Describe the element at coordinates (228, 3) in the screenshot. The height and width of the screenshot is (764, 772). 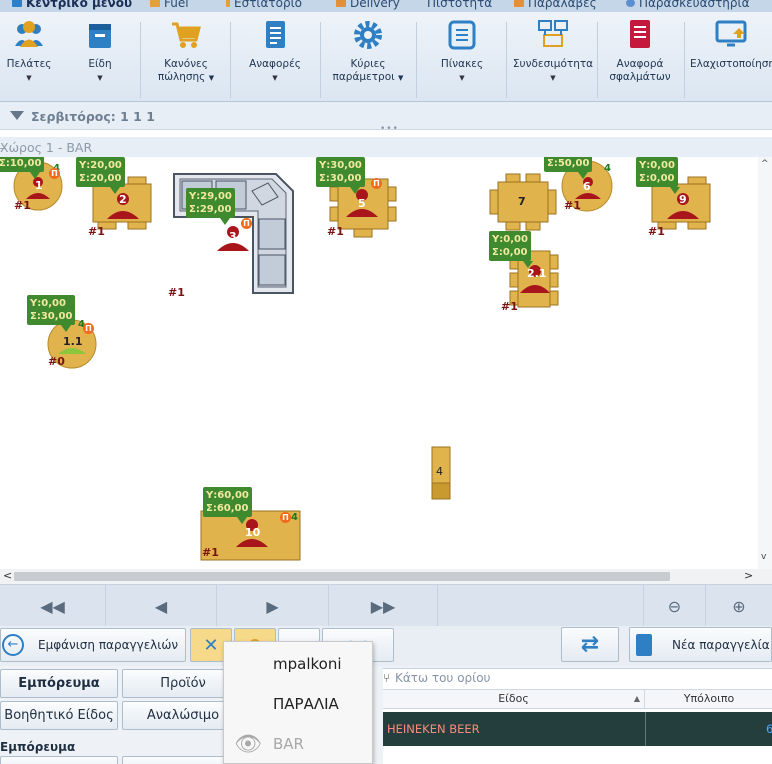
I see `cutlery-icon` at that location.